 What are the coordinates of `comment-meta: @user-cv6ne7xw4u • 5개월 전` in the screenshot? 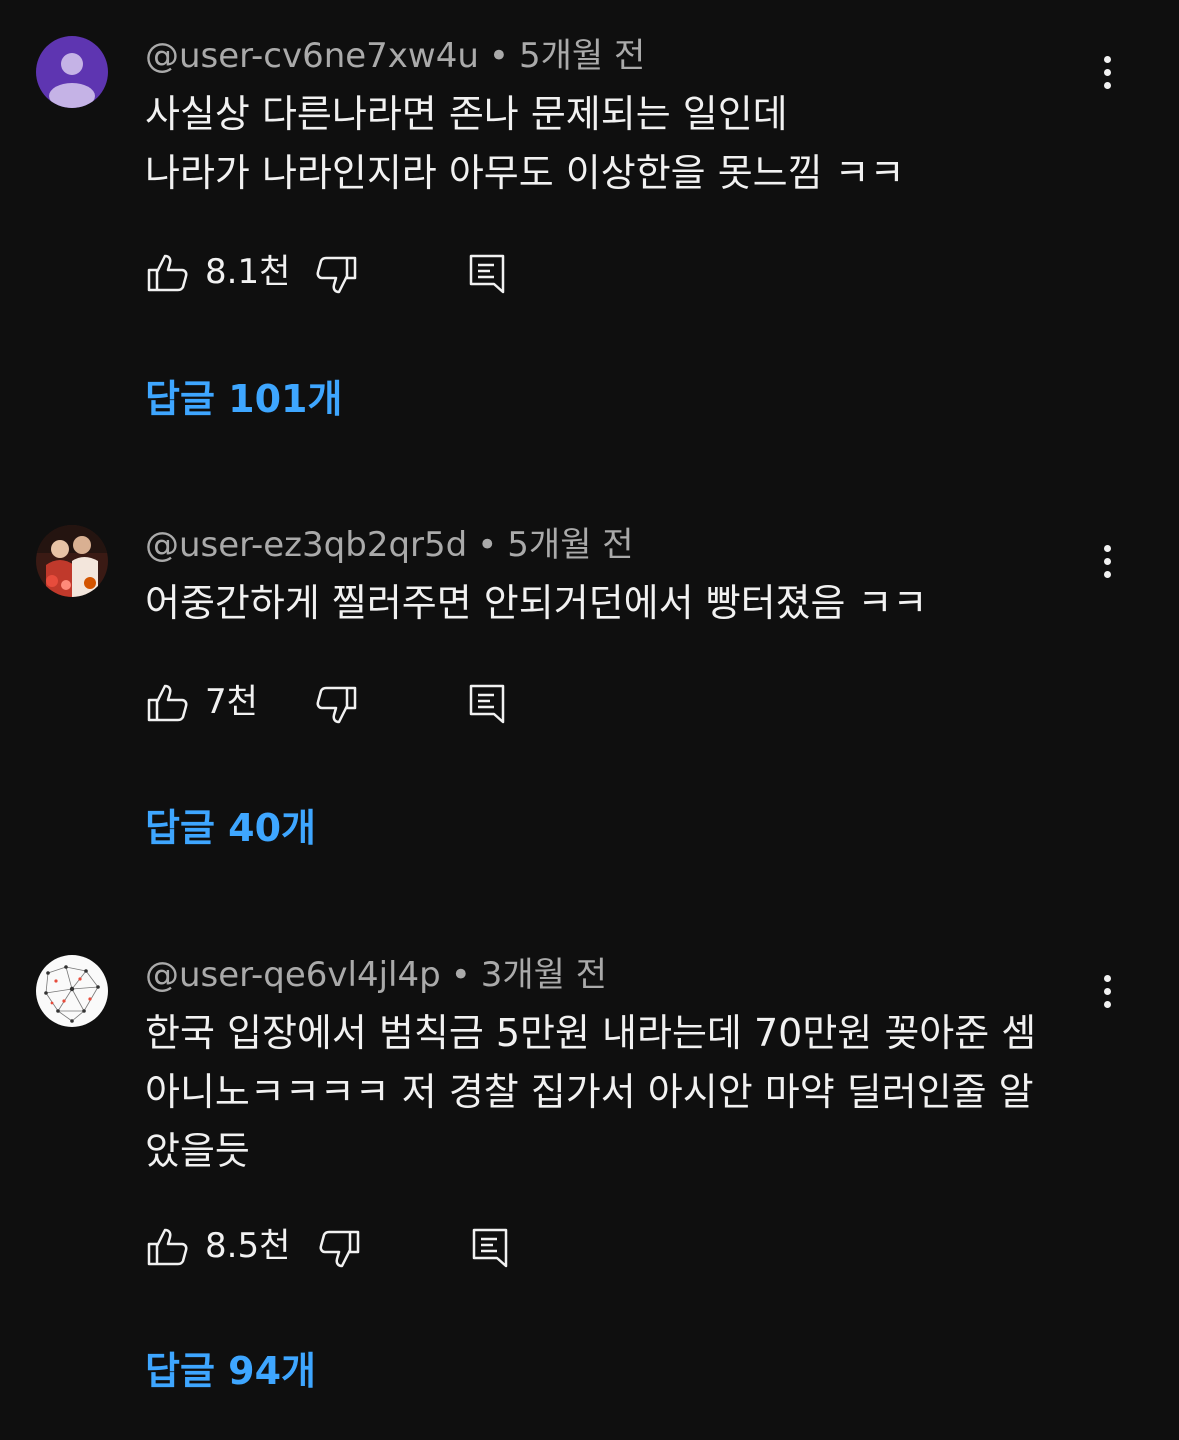 It's located at (395, 56).